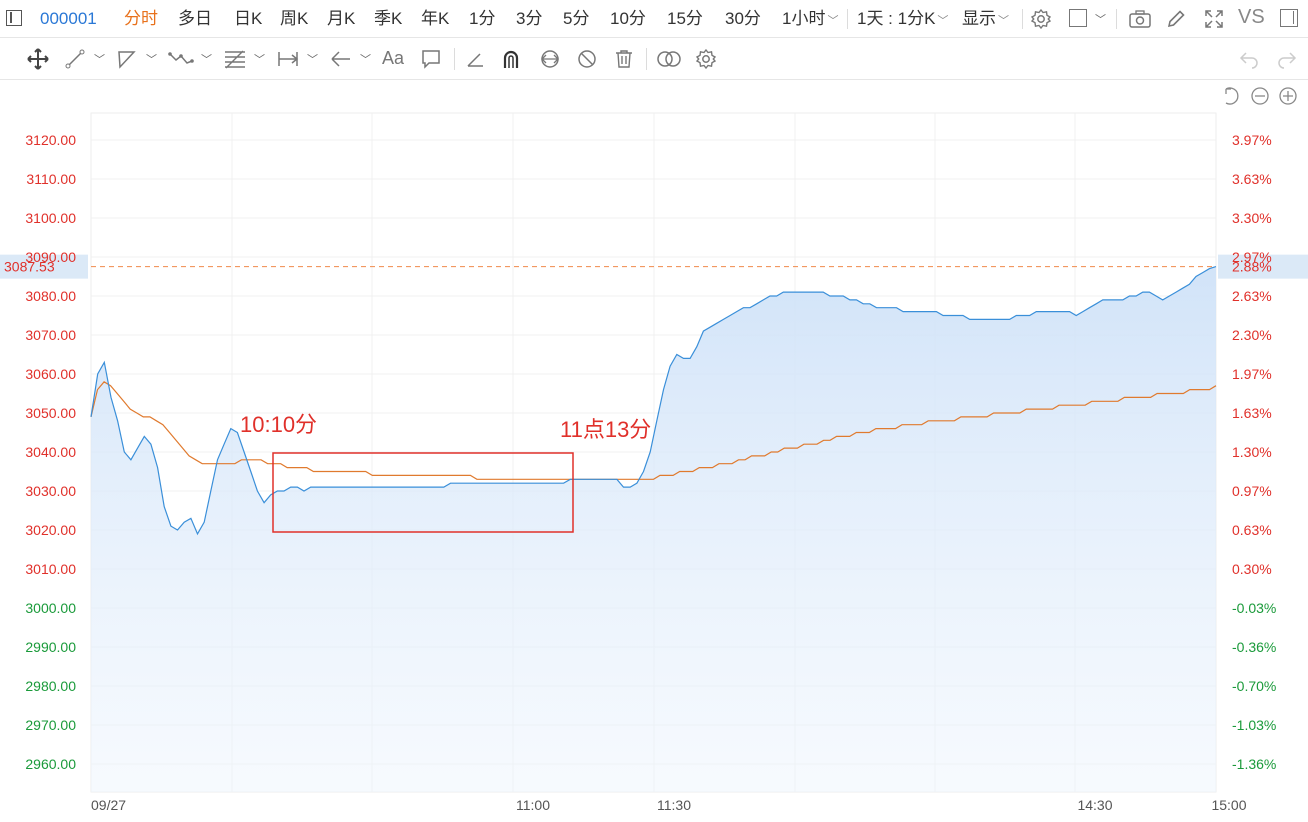  What do you see at coordinates (108, 805) in the screenshot?
I see `x-tick-label: 09/27` at bounding box center [108, 805].